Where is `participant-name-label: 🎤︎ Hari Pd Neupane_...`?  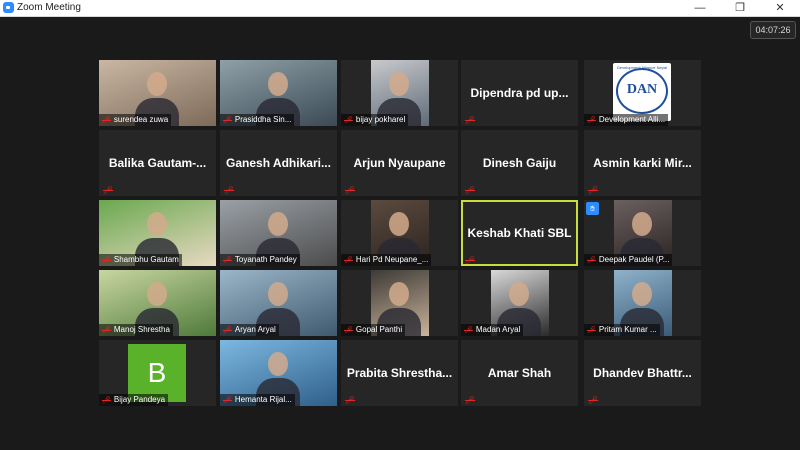
participant-name-label: 🎤︎ Hari Pd Neupane_... is located at coordinates (386, 260).